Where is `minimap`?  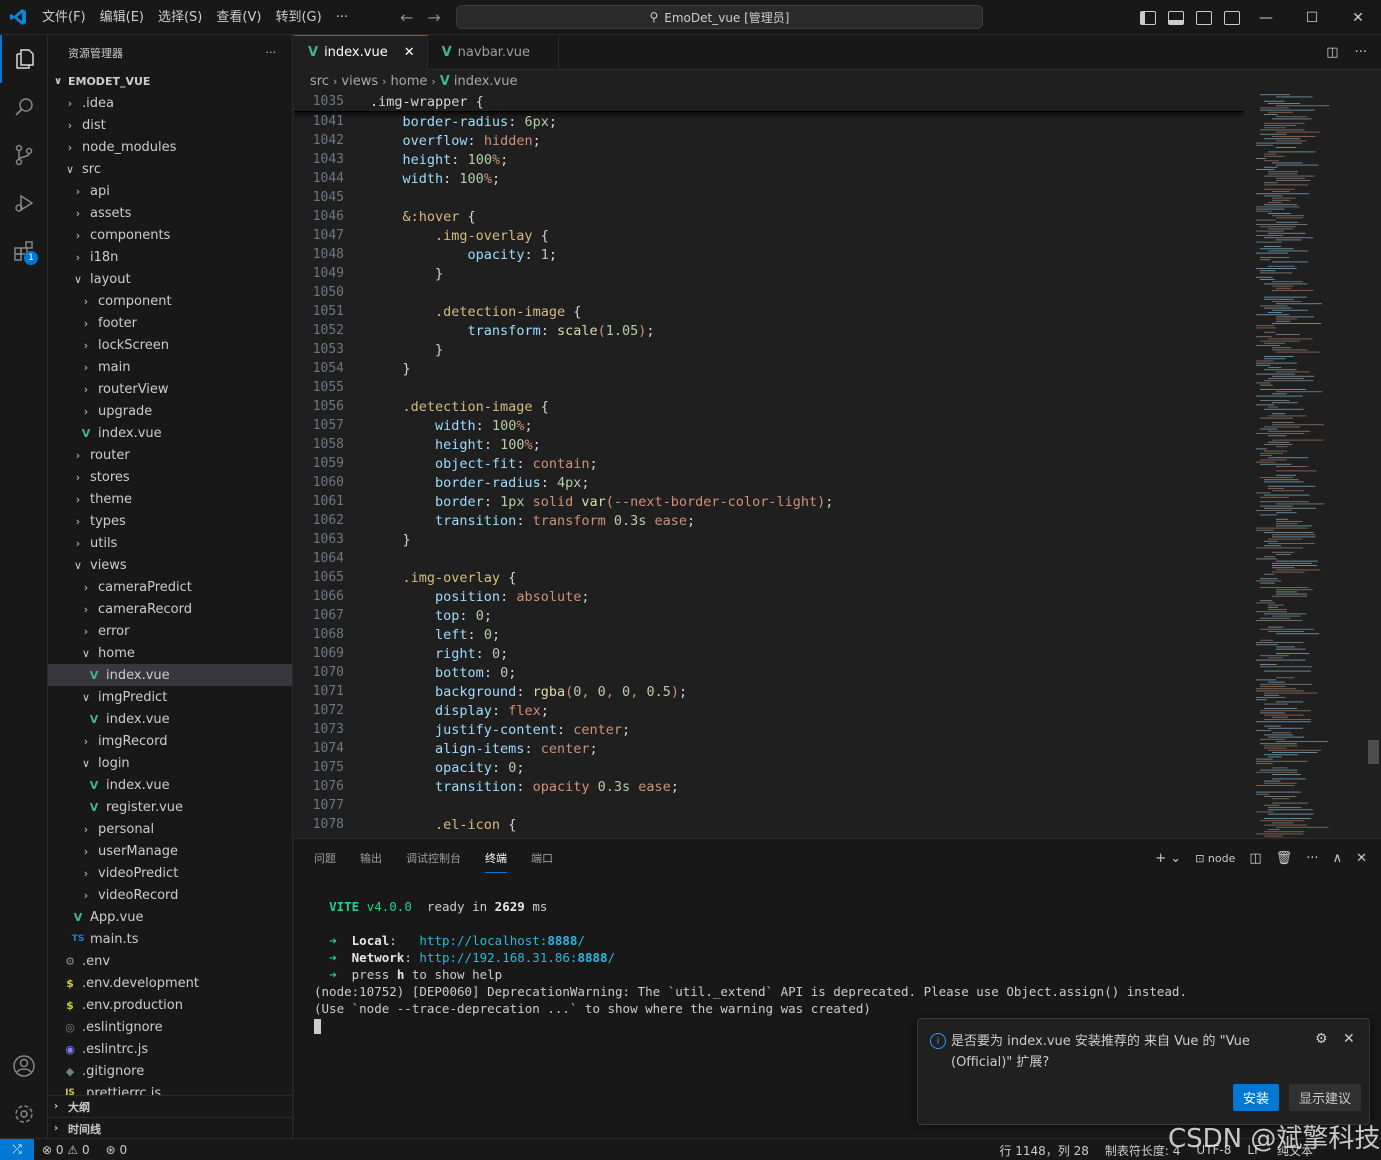 minimap is located at coordinates (1306, 465).